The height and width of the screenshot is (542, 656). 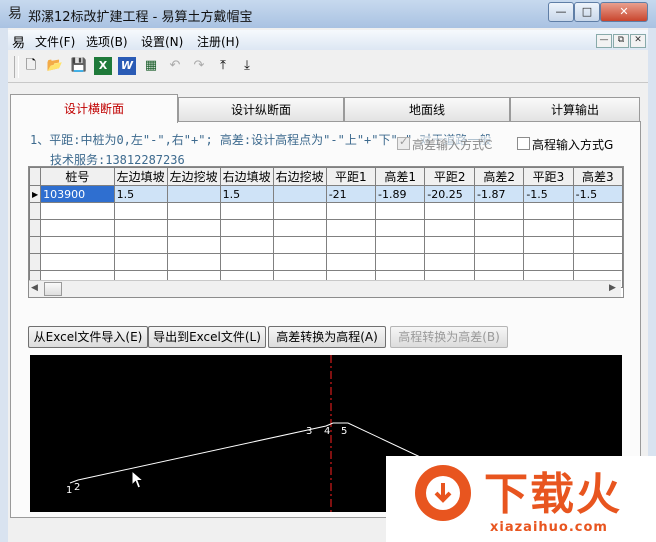 I want to click on column-header: 高差2, so click(x=499, y=176).